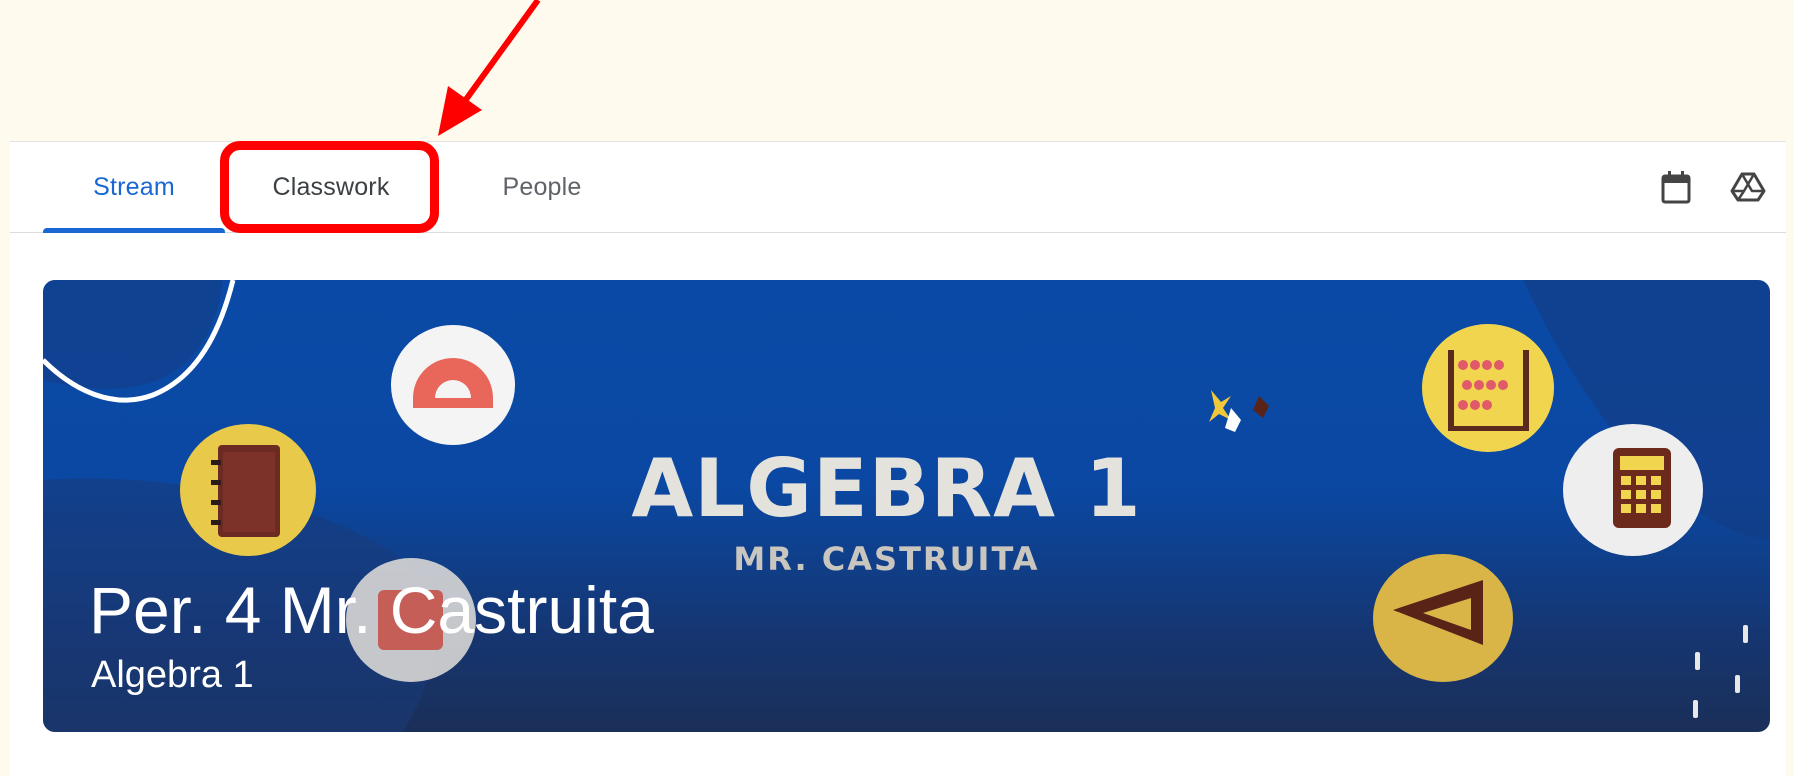  Describe the element at coordinates (134, 230) in the screenshot. I see `active-tab-indicator` at that location.